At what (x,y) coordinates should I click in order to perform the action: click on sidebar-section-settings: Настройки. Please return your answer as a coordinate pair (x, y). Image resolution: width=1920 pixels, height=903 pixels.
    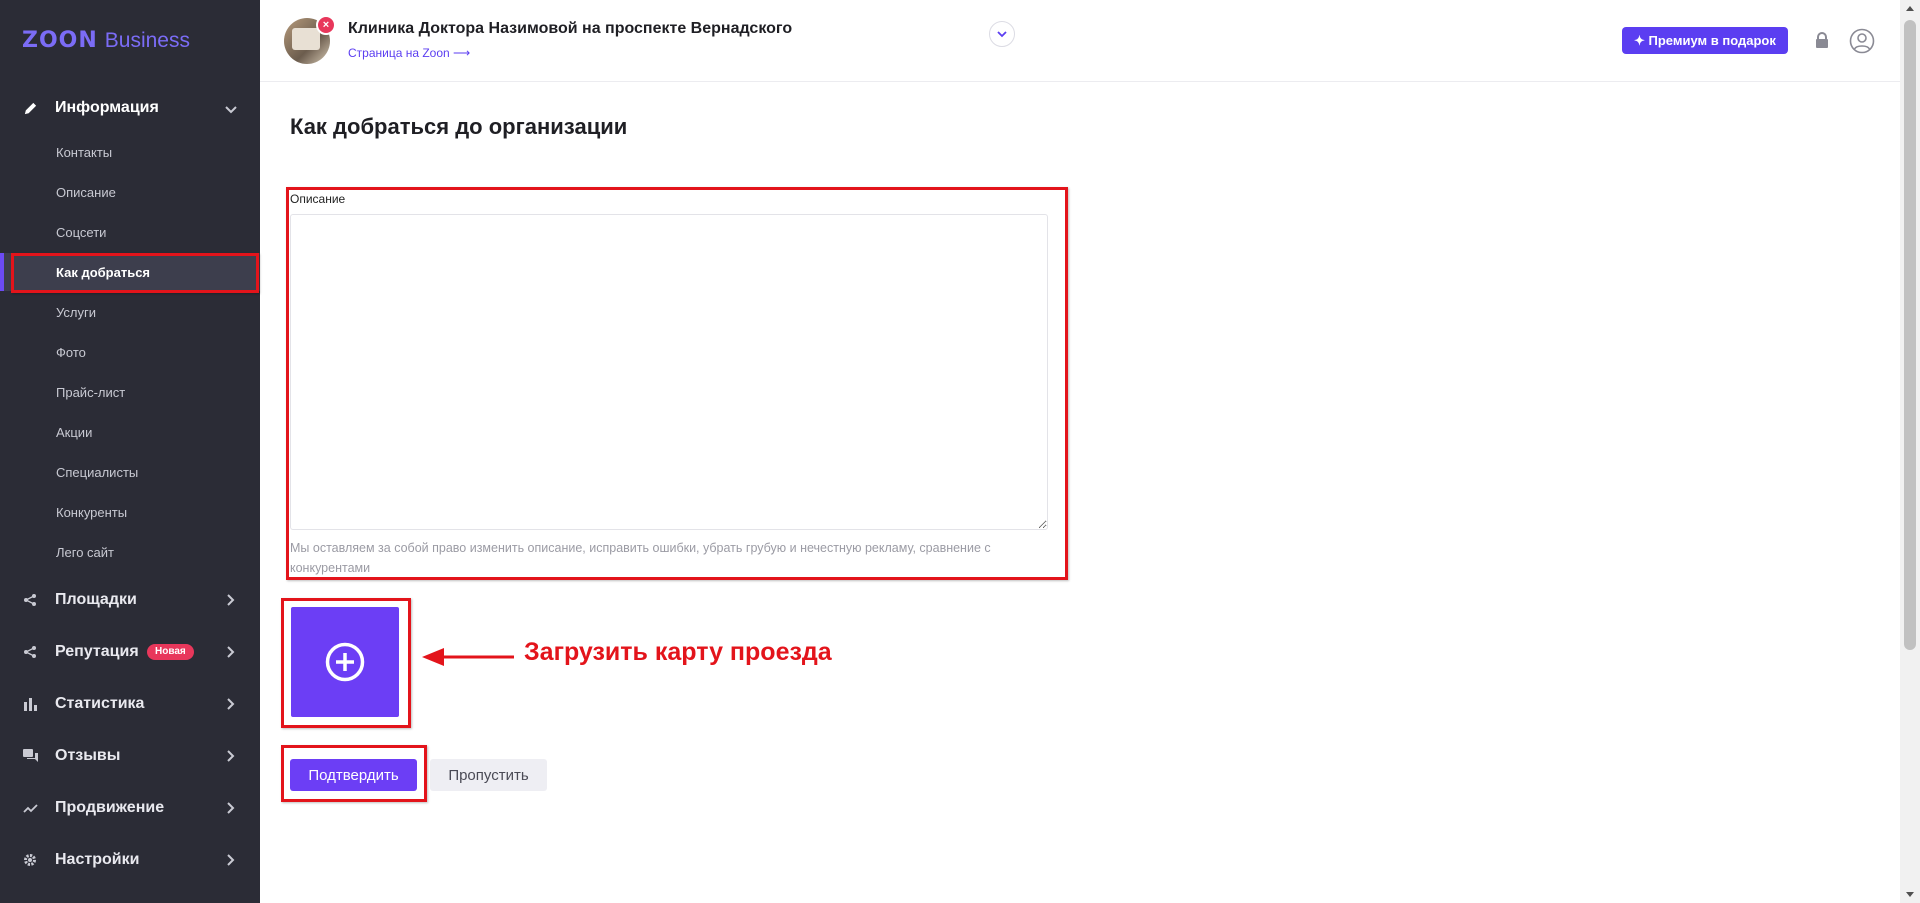
    Looking at the image, I should click on (130, 860).